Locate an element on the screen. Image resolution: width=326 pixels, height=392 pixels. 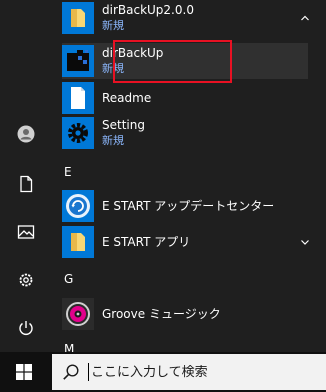
search-input is located at coordinates (191, 372).